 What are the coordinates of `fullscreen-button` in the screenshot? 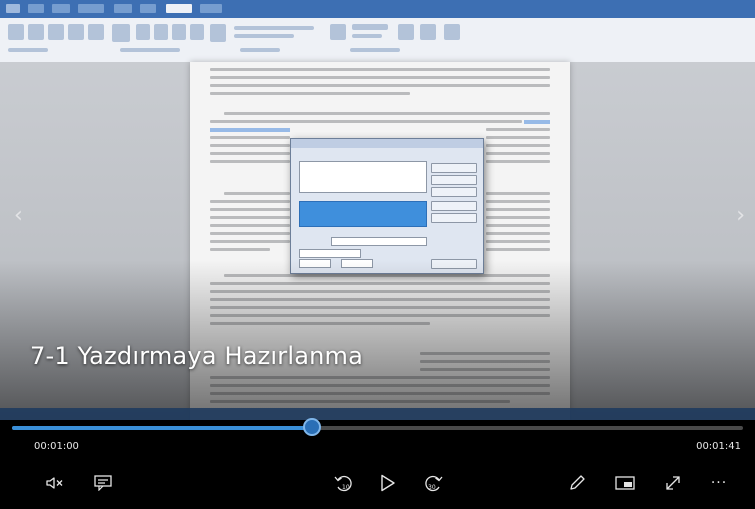 It's located at (673, 483).